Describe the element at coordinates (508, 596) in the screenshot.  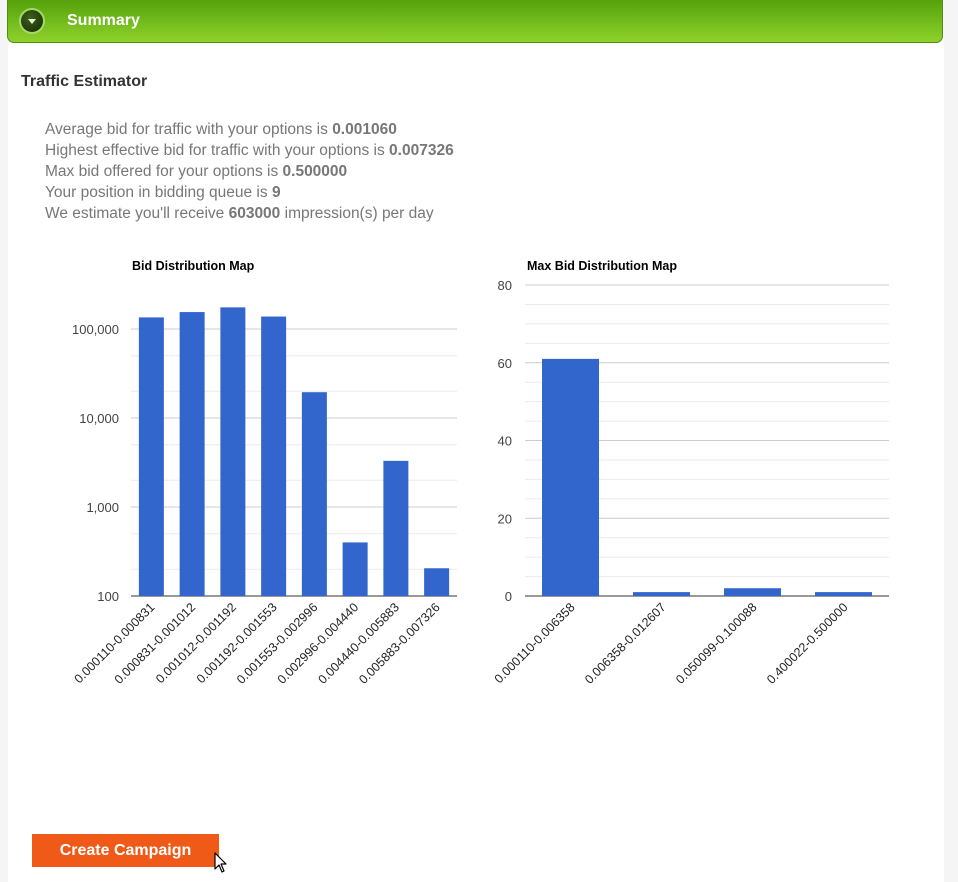
I see `y-tick-label: 0` at that location.